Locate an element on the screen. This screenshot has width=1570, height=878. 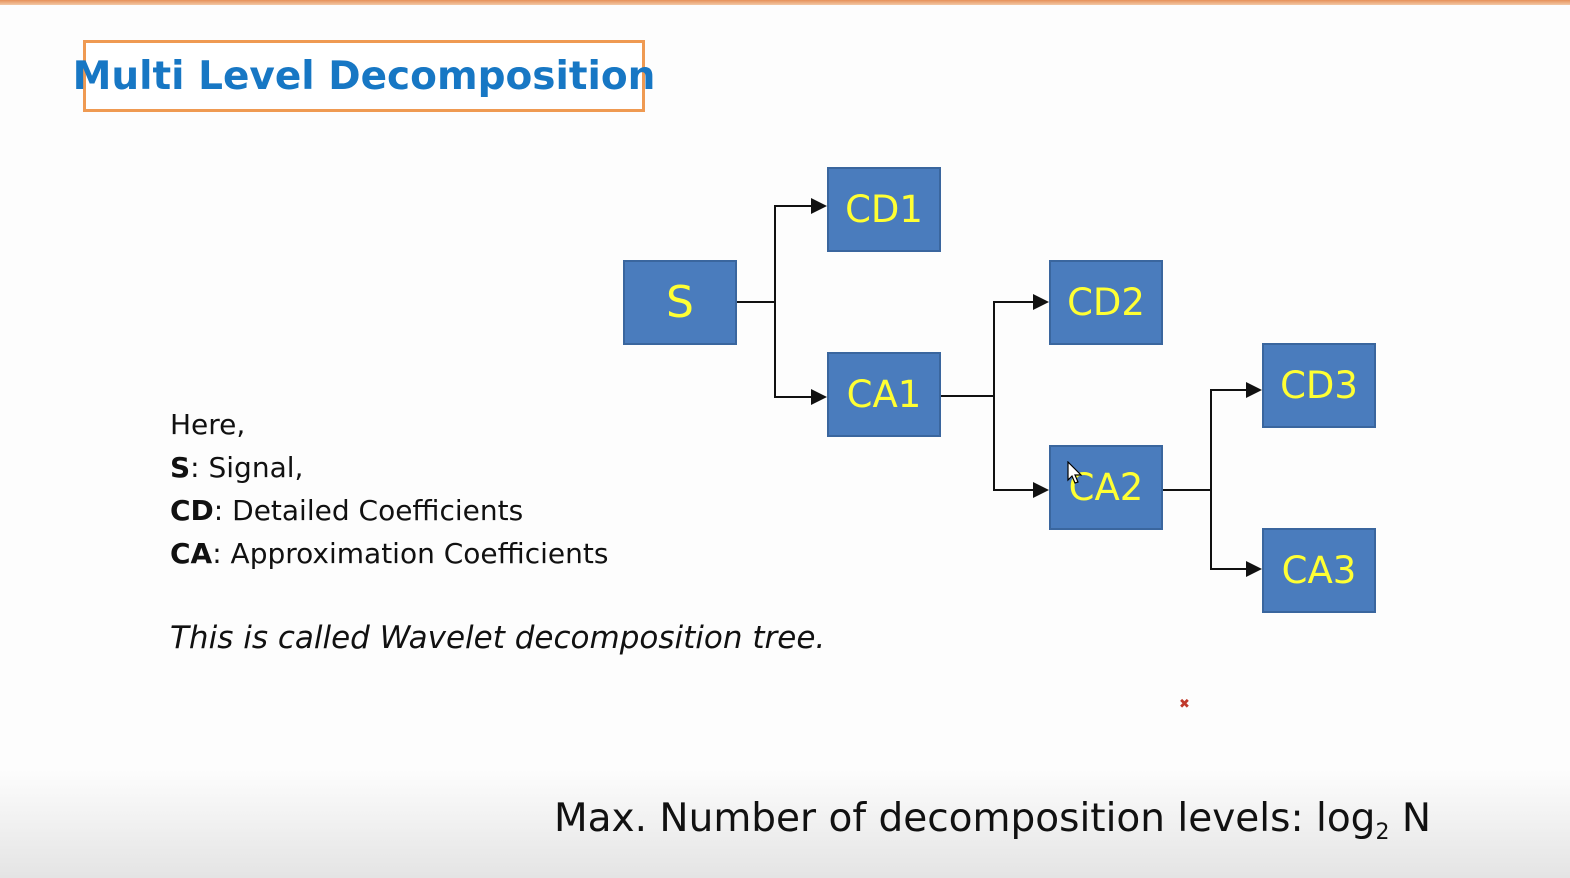
connector-ca1-to-cd2 is located at coordinates (1021, 345).